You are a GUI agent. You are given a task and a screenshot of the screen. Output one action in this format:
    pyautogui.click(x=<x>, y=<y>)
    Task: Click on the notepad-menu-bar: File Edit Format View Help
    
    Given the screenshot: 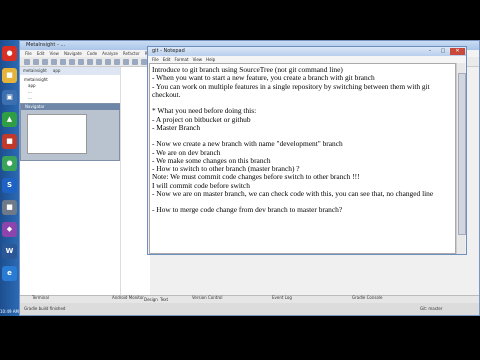 What is the action you would take?
    pyautogui.click(x=307, y=59)
    